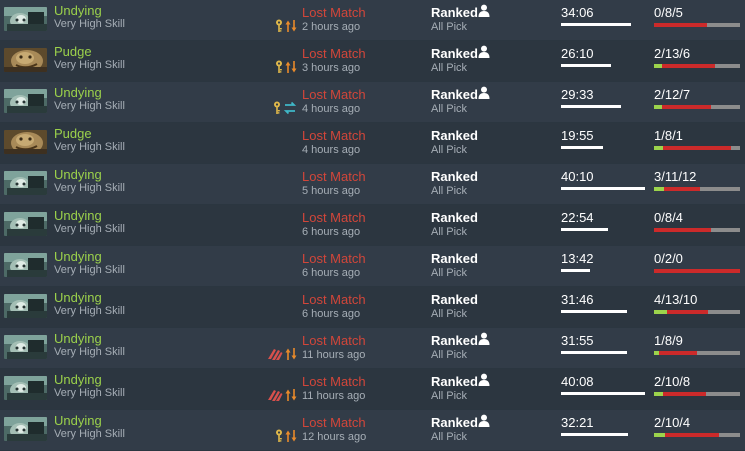  What do you see at coordinates (668, 12) in the screenshot?
I see `kda-score: 0/8/5` at bounding box center [668, 12].